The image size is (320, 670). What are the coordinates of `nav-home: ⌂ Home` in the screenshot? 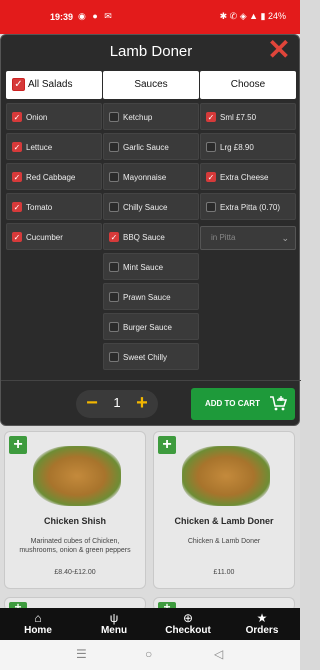 It's located at (38, 624).